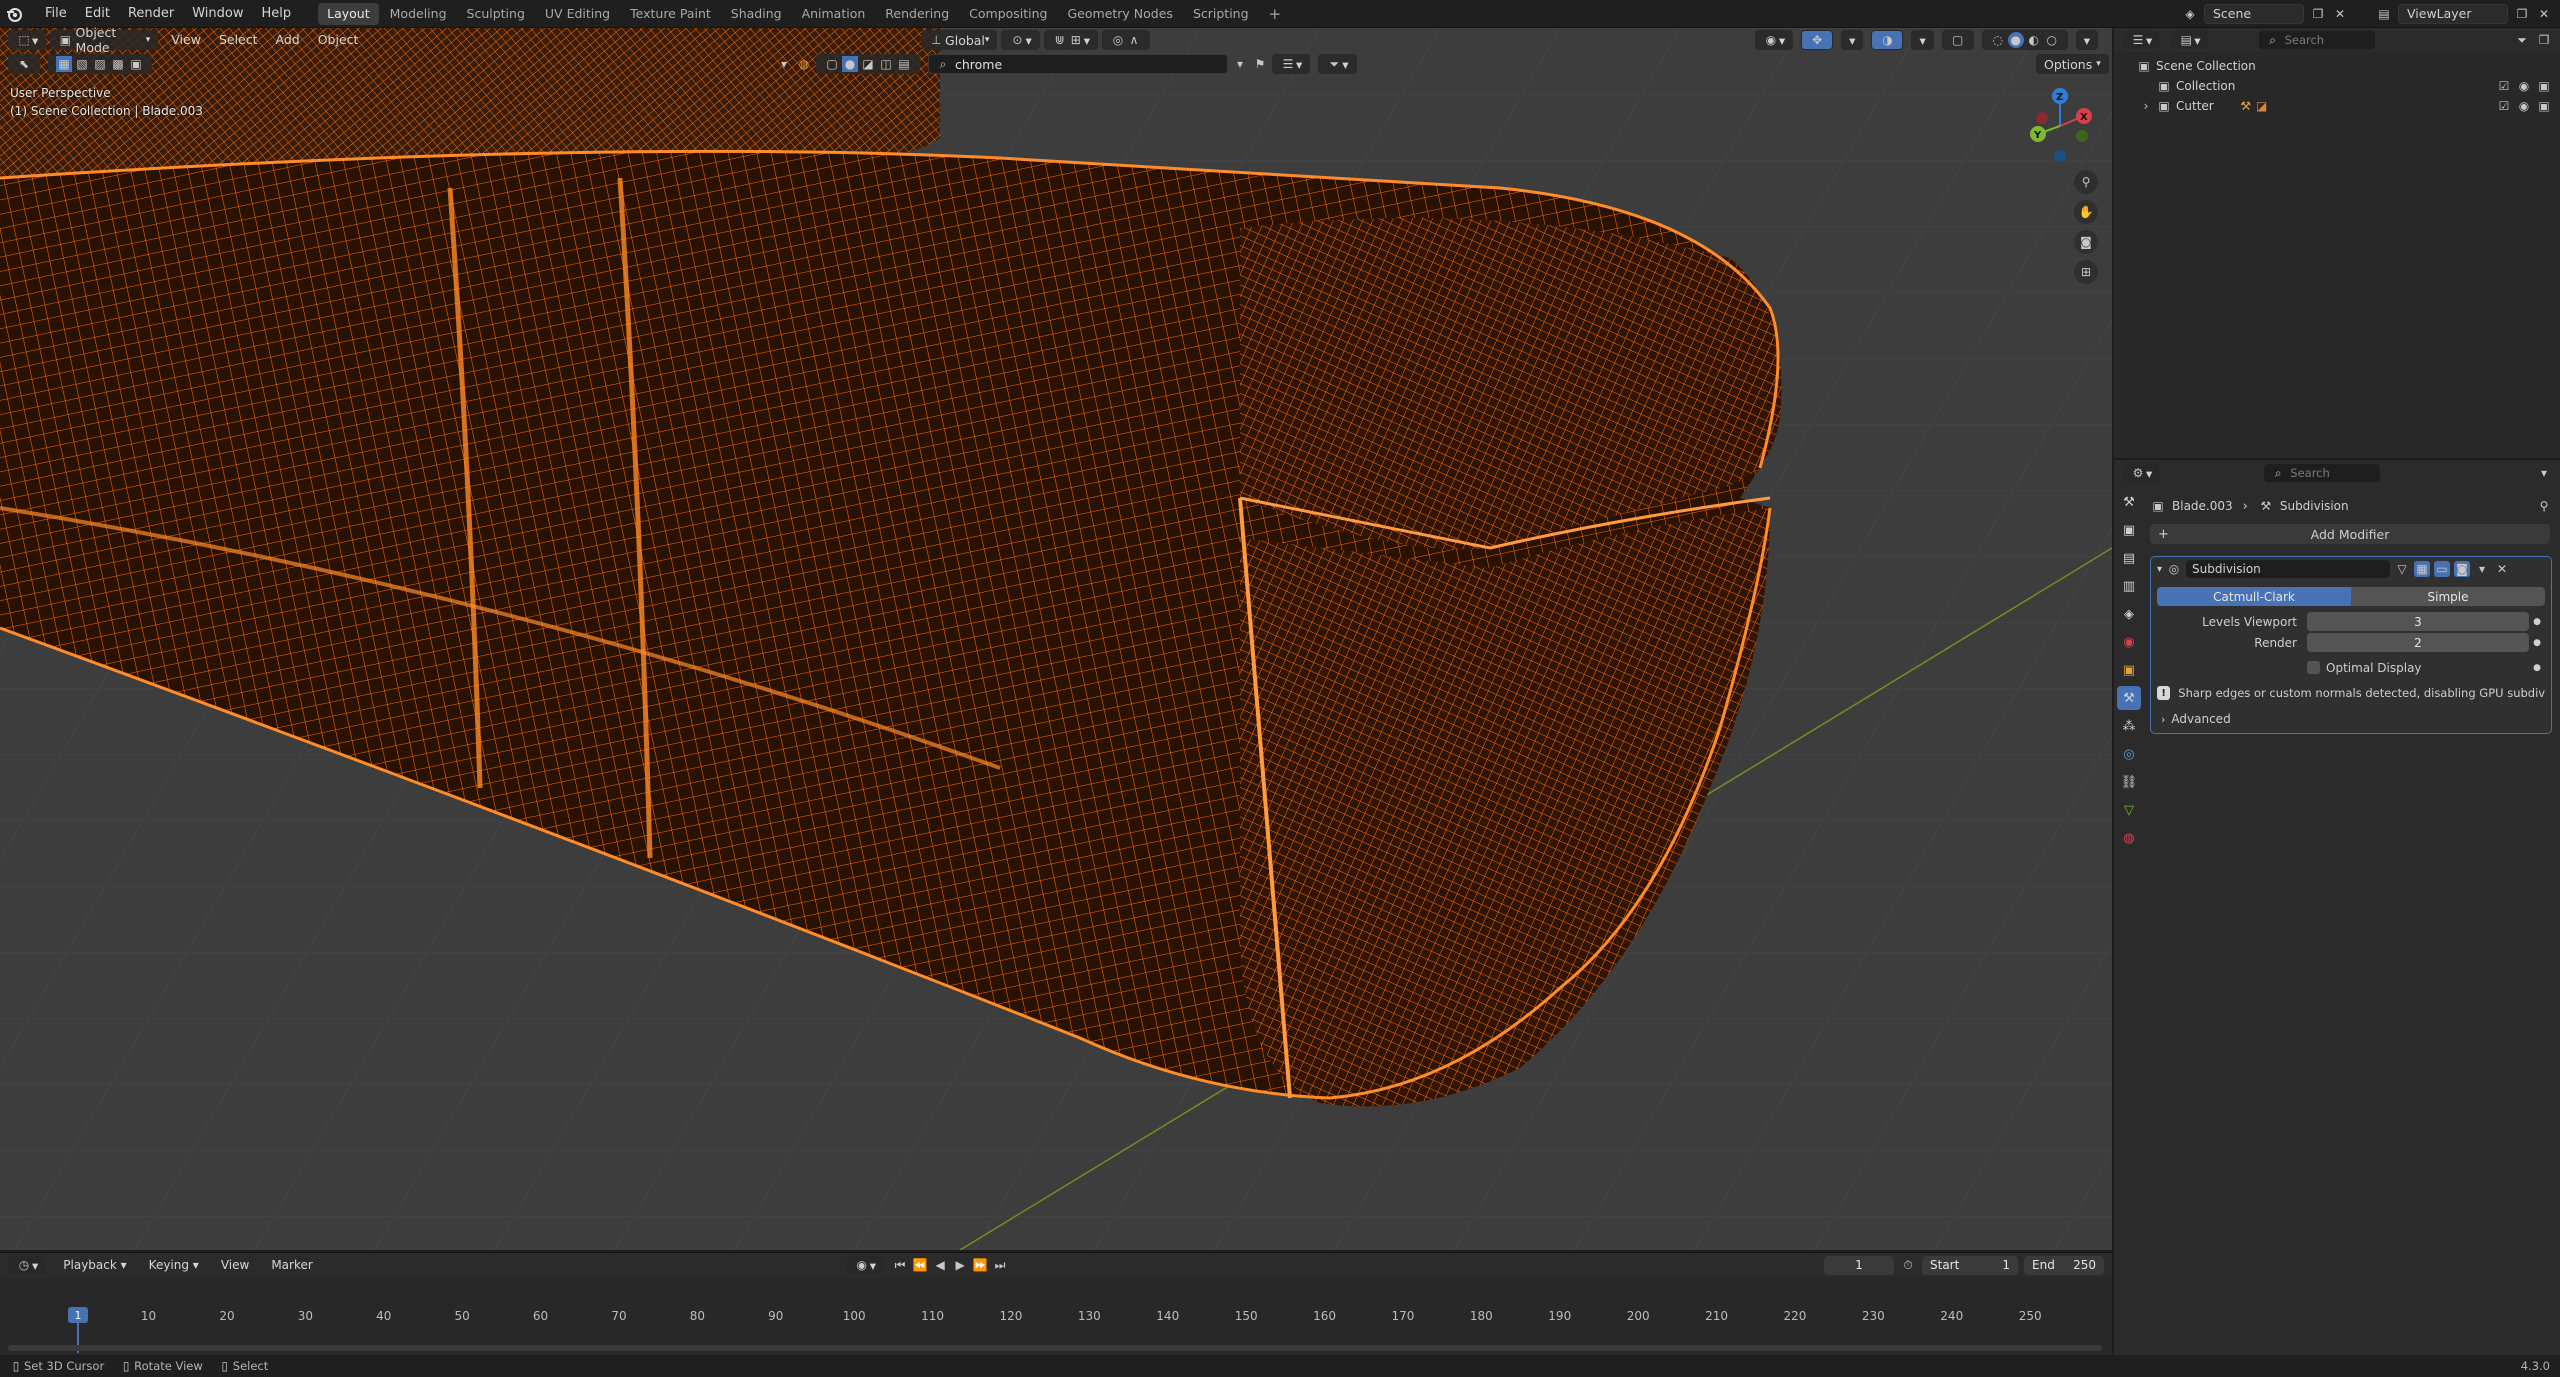  What do you see at coordinates (1337, 64) in the screenshot?
I see `filter-dropdown: ⏷ ▾` at bounding box center [1337, 64].